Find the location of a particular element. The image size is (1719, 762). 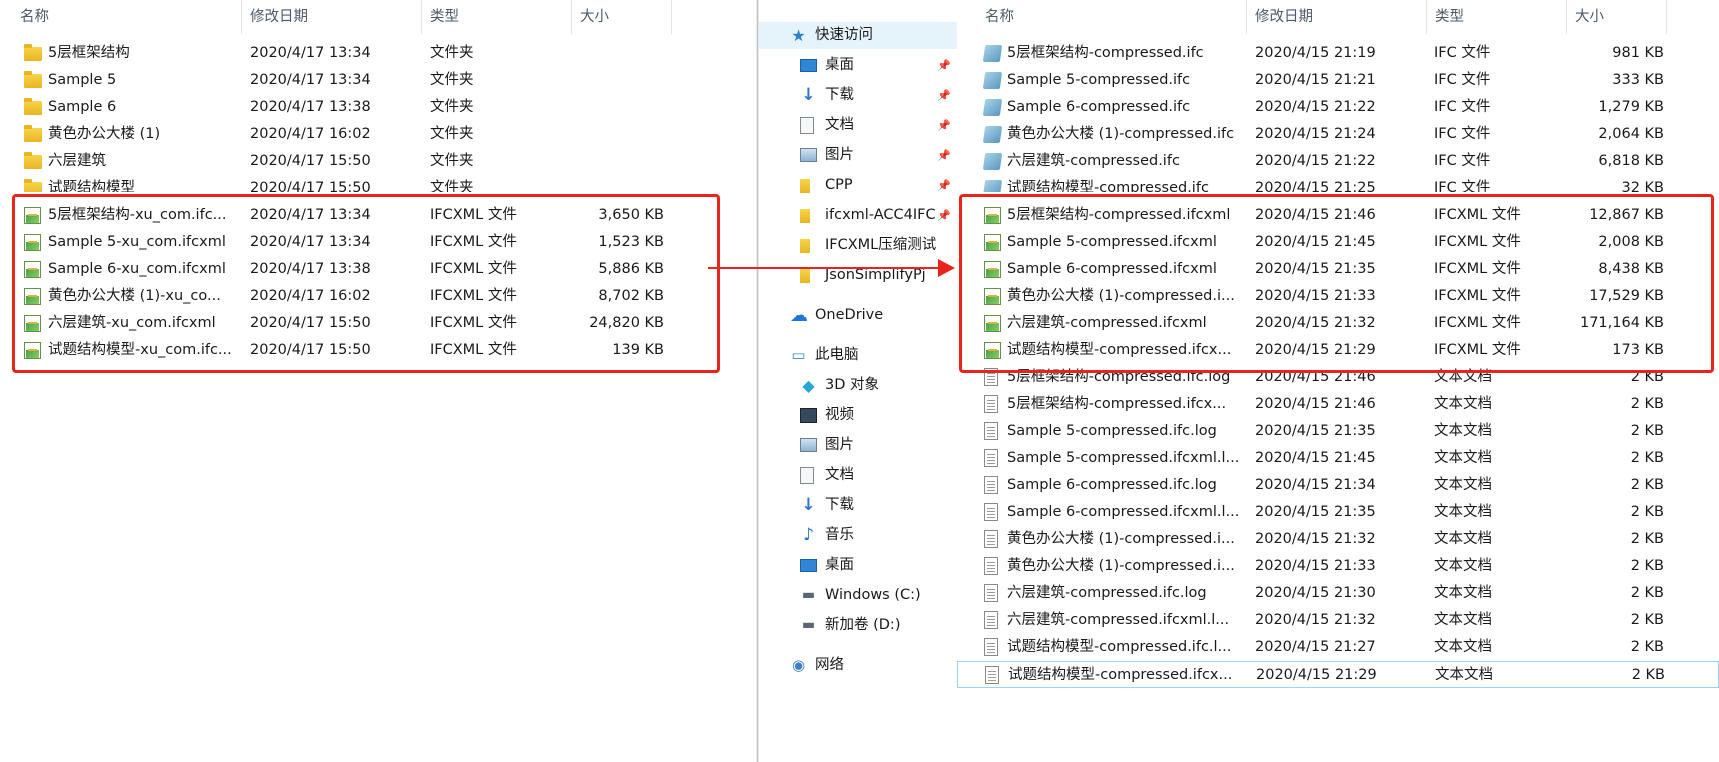

file-type: IFC 文件 is located at coordinates (1462, 186).